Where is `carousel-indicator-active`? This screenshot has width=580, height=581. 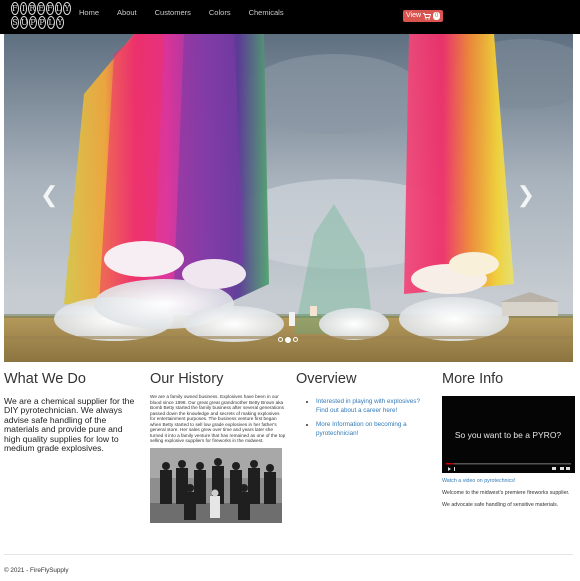
carousel-indicator-active is located at coordinates (288, 339).